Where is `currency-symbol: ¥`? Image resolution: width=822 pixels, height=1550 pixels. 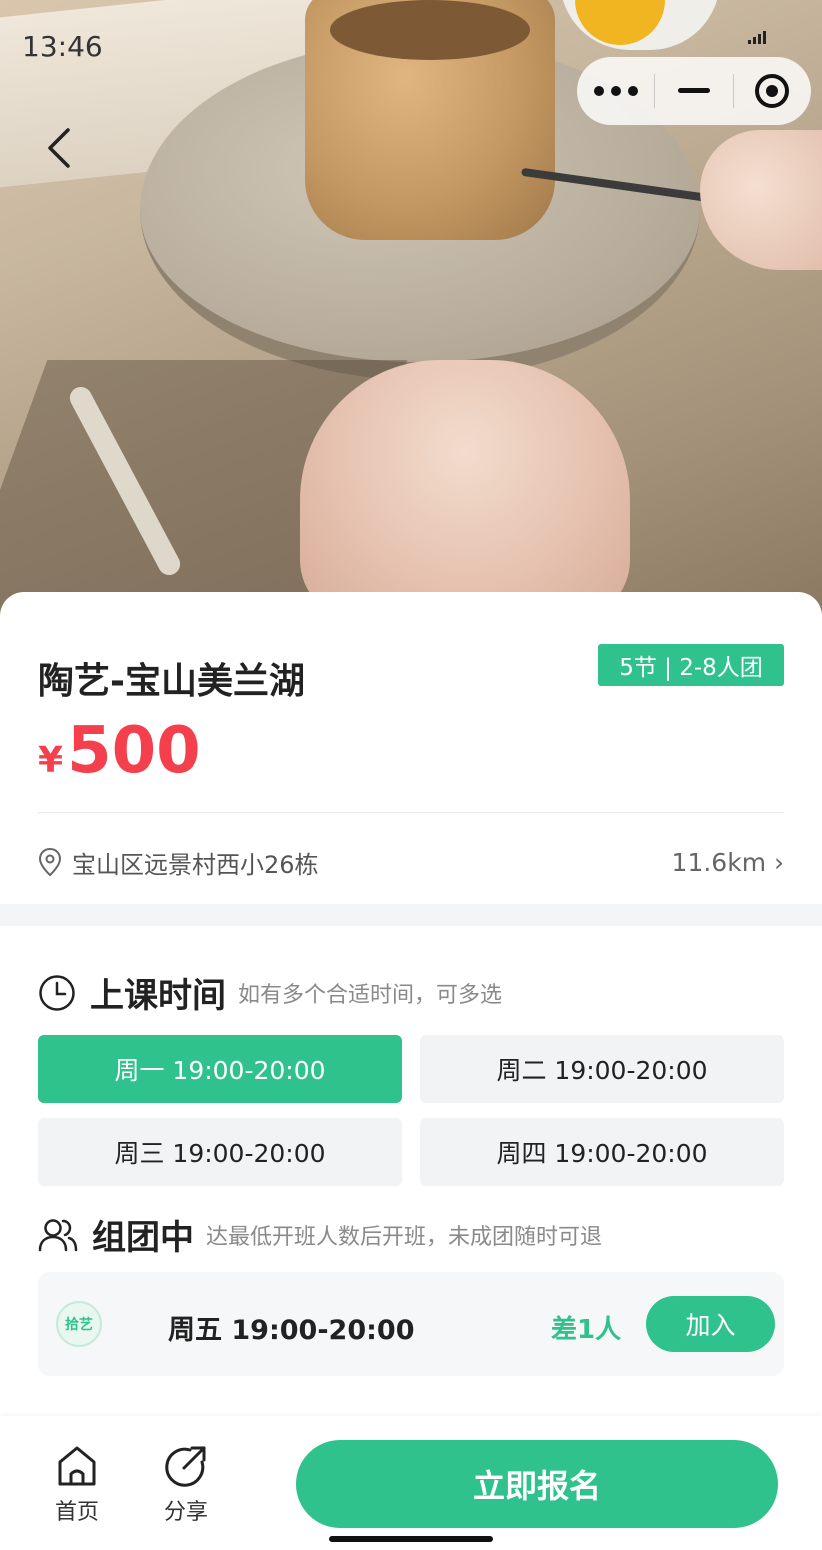
currency-symbol: ¥ is located at coordinates (51, 760).